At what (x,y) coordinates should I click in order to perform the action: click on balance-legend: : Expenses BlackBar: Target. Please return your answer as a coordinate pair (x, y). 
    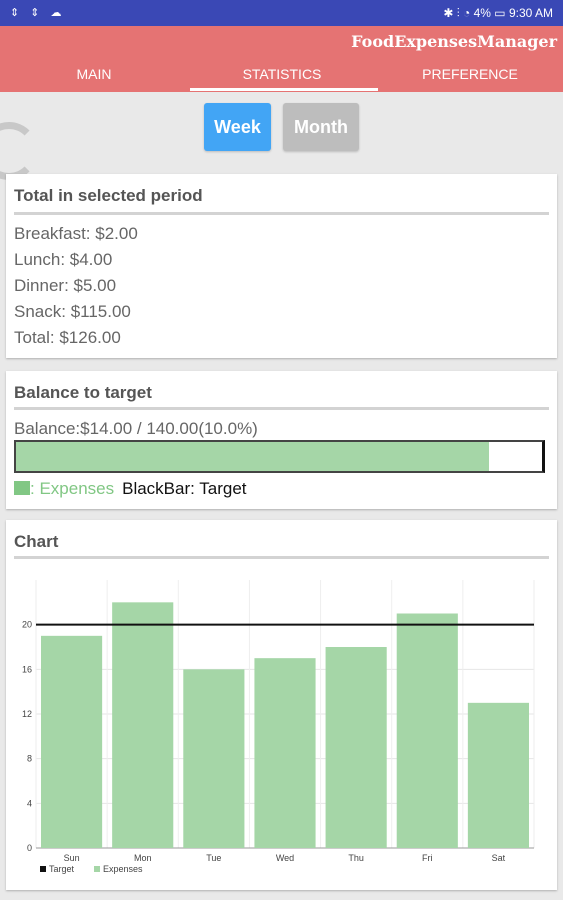
    Looking at the image, I should click on (130, 489).